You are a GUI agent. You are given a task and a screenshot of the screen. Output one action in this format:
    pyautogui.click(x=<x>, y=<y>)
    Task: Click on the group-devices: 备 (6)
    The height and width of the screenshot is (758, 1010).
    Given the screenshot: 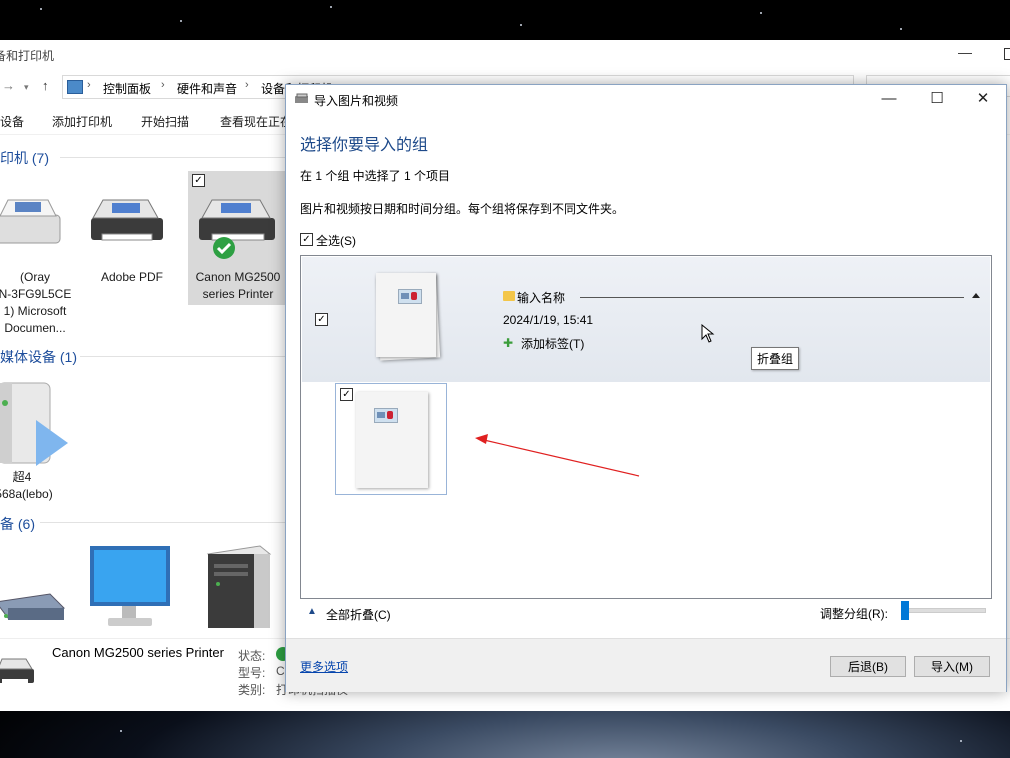 What is the action you would take?
    pyautogui.click(x=17, y=524)
    